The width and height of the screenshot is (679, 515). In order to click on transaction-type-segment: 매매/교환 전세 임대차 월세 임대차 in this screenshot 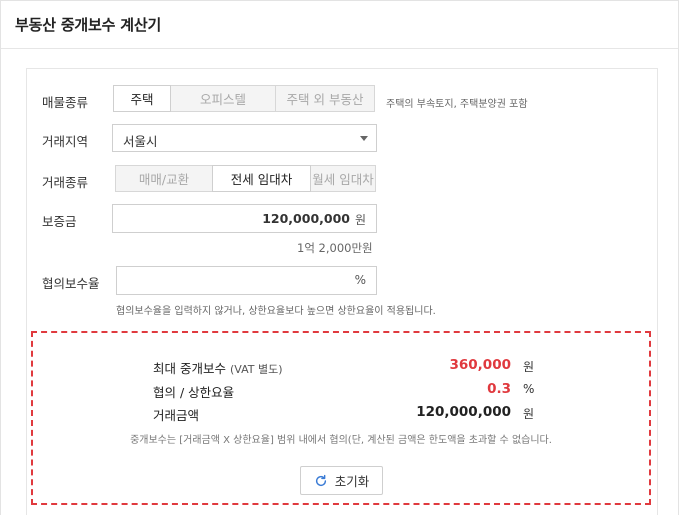, I will do `click(245, 178)`.